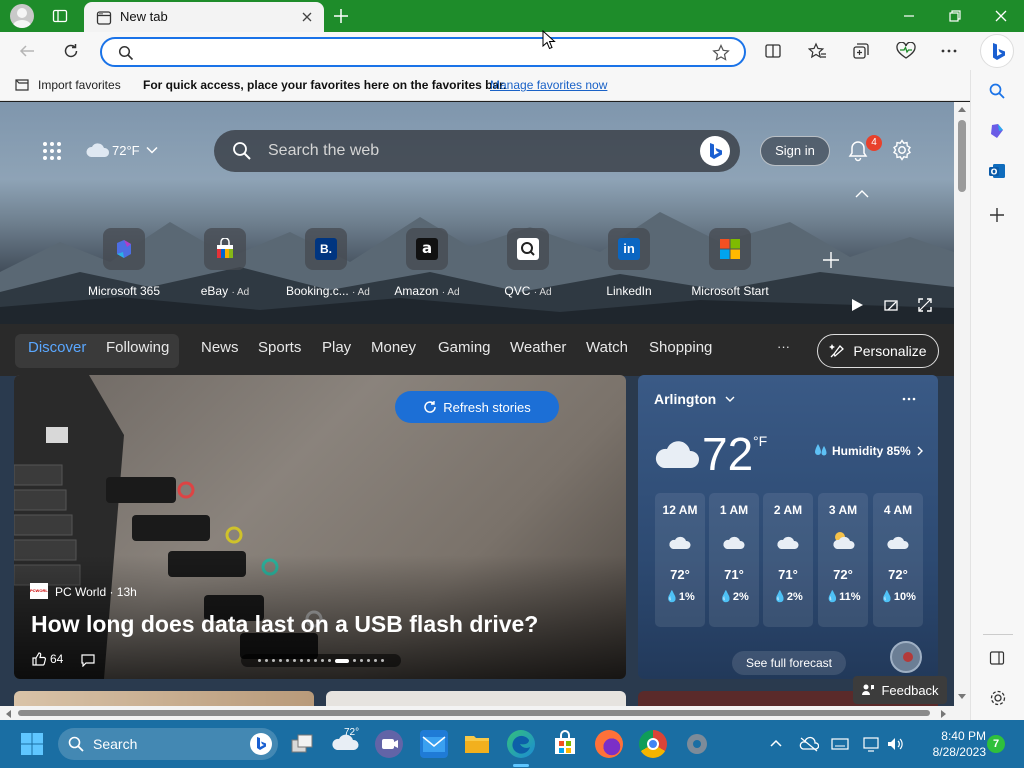 Image resolution: width=1024 pixels, height=768 pixels. I want to click on settings-gear-app-icon, so click(697, 744).